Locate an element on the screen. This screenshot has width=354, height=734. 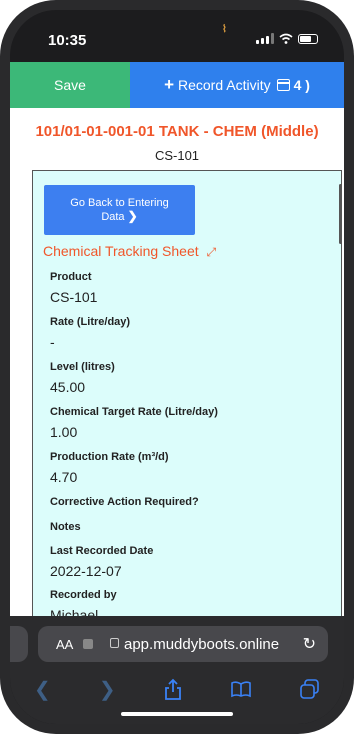
field-label: Chemical Target Rate (Litre/day) is located at coordinates (134, 412).